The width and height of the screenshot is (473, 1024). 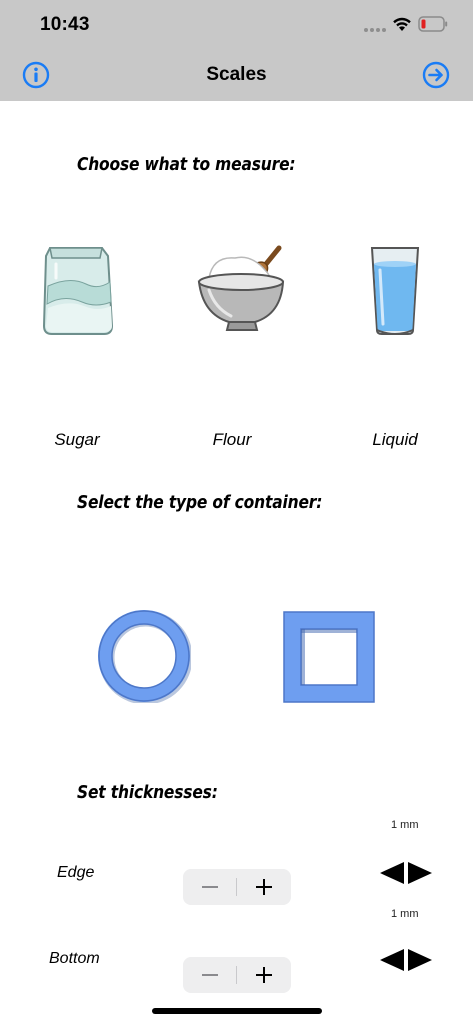 What do you see at coordinates (200, 502) in the screenshot?
I see `container-heading: Select the type of container:` at bounding box center [200, 502].